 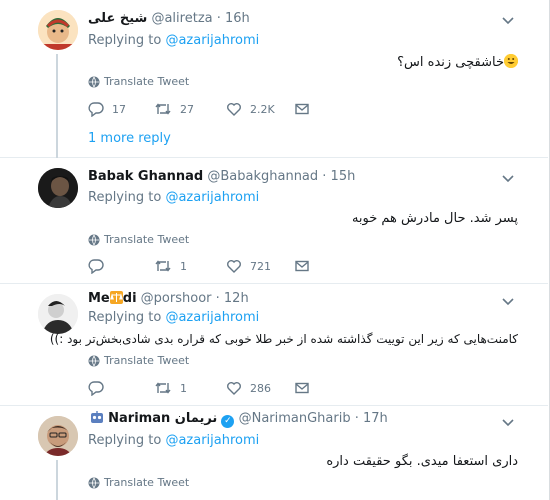 I want to click on like-button: 721, so click(x=248, y=266).